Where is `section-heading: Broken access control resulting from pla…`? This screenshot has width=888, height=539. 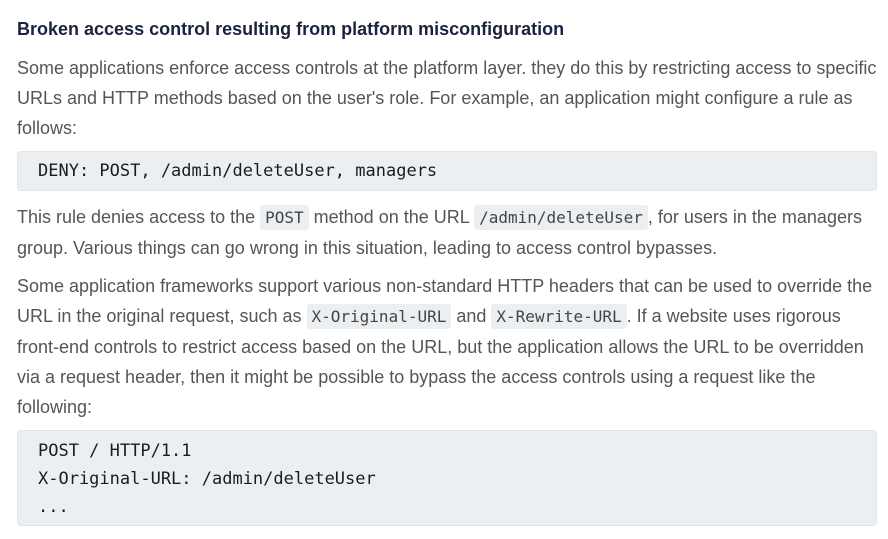
section-heading: Broken access control resulting from pla… is located at coordinates (291, 29).